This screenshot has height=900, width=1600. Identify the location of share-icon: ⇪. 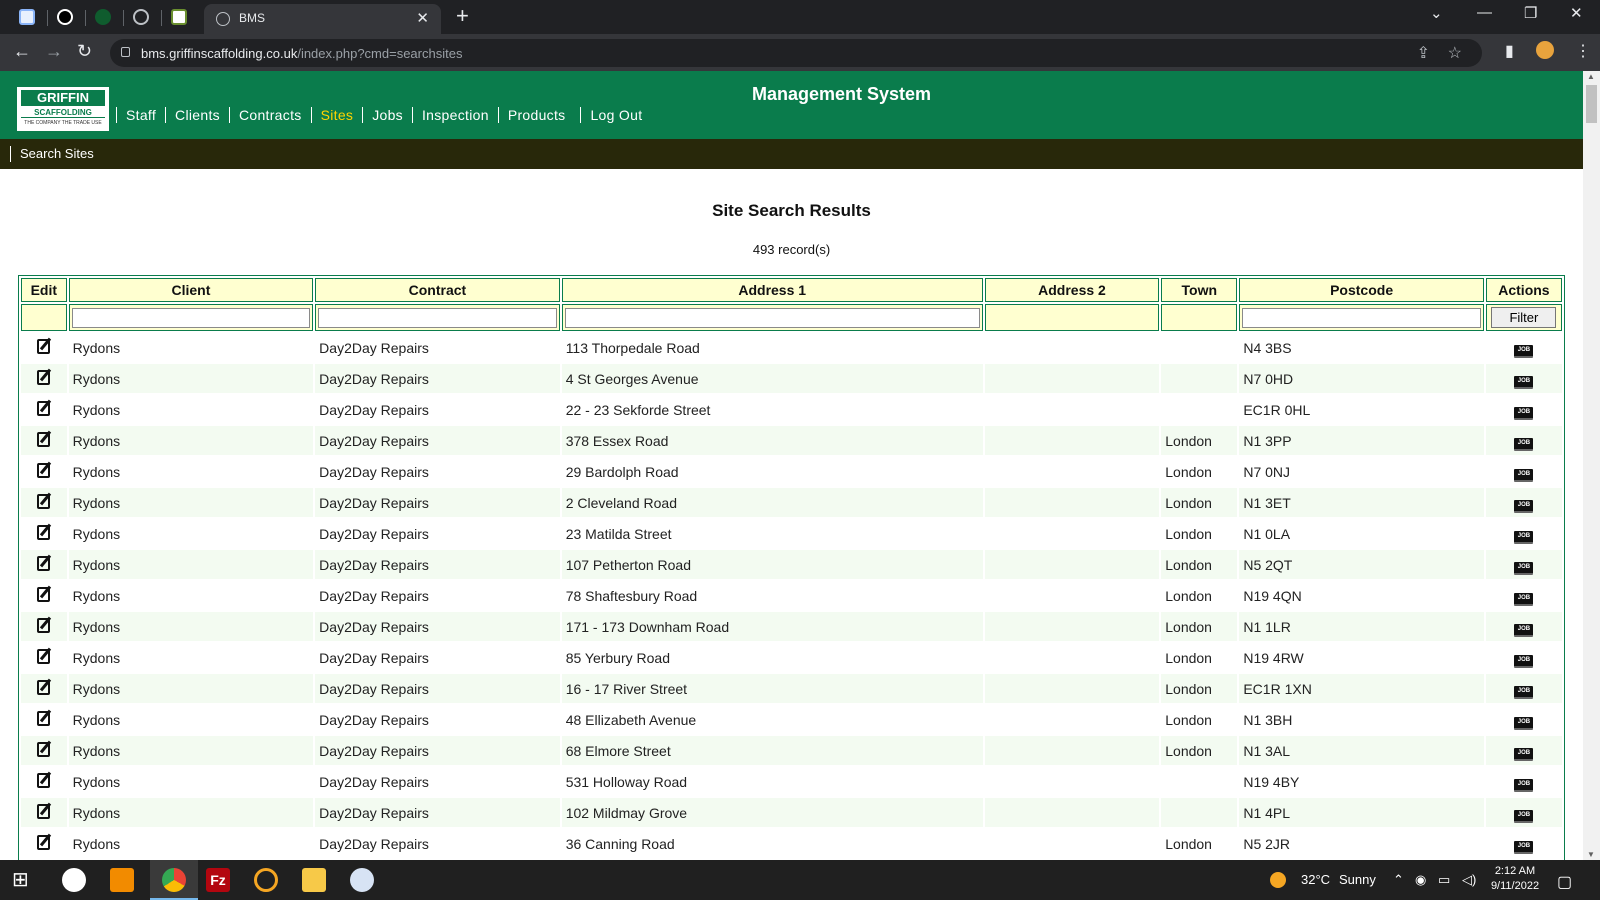
(1423, 53).